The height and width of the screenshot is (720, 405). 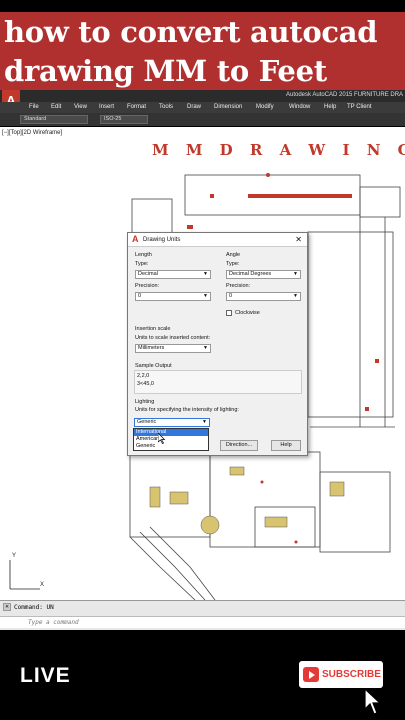 I want to click on menu-view: View, so click(x=80, y=107).